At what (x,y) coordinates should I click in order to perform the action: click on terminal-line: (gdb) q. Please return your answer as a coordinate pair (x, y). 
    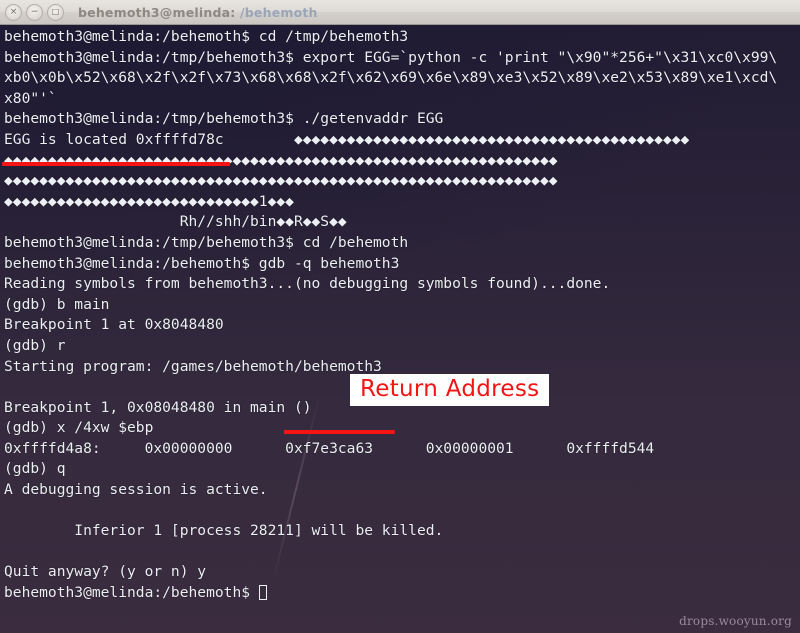
    Looking at the image, I should click on (35, 469).